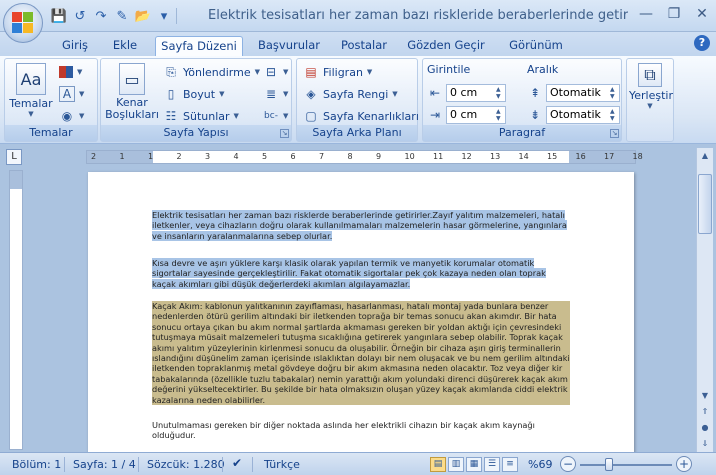  I want to click on outline-view-icon: ☰, so click(492, 464).